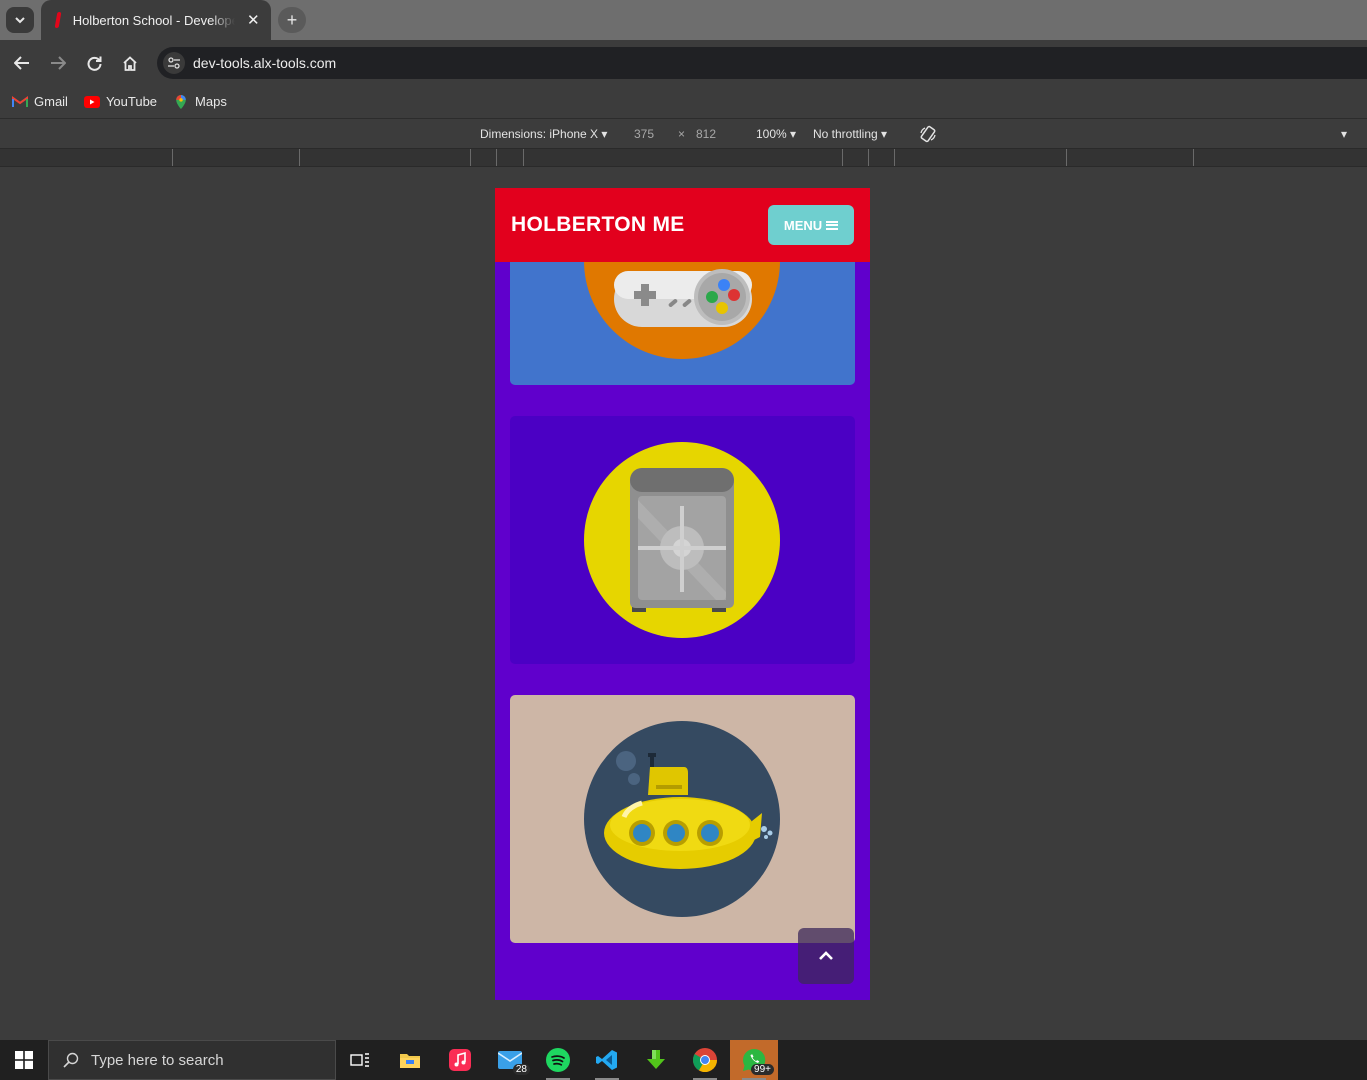 This screenshot has height=1080, width=1367. What do you see at coordinates (771, 134) in the screenshot?
I see `zoom-label: 100%` at bounding box center [771, 134].